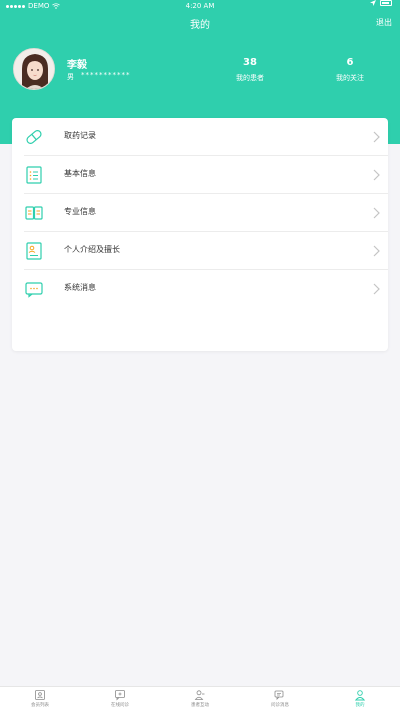 This screenshot has width=400, height=711. I want to click on tab-label: 会员列表, so click(40, 705).